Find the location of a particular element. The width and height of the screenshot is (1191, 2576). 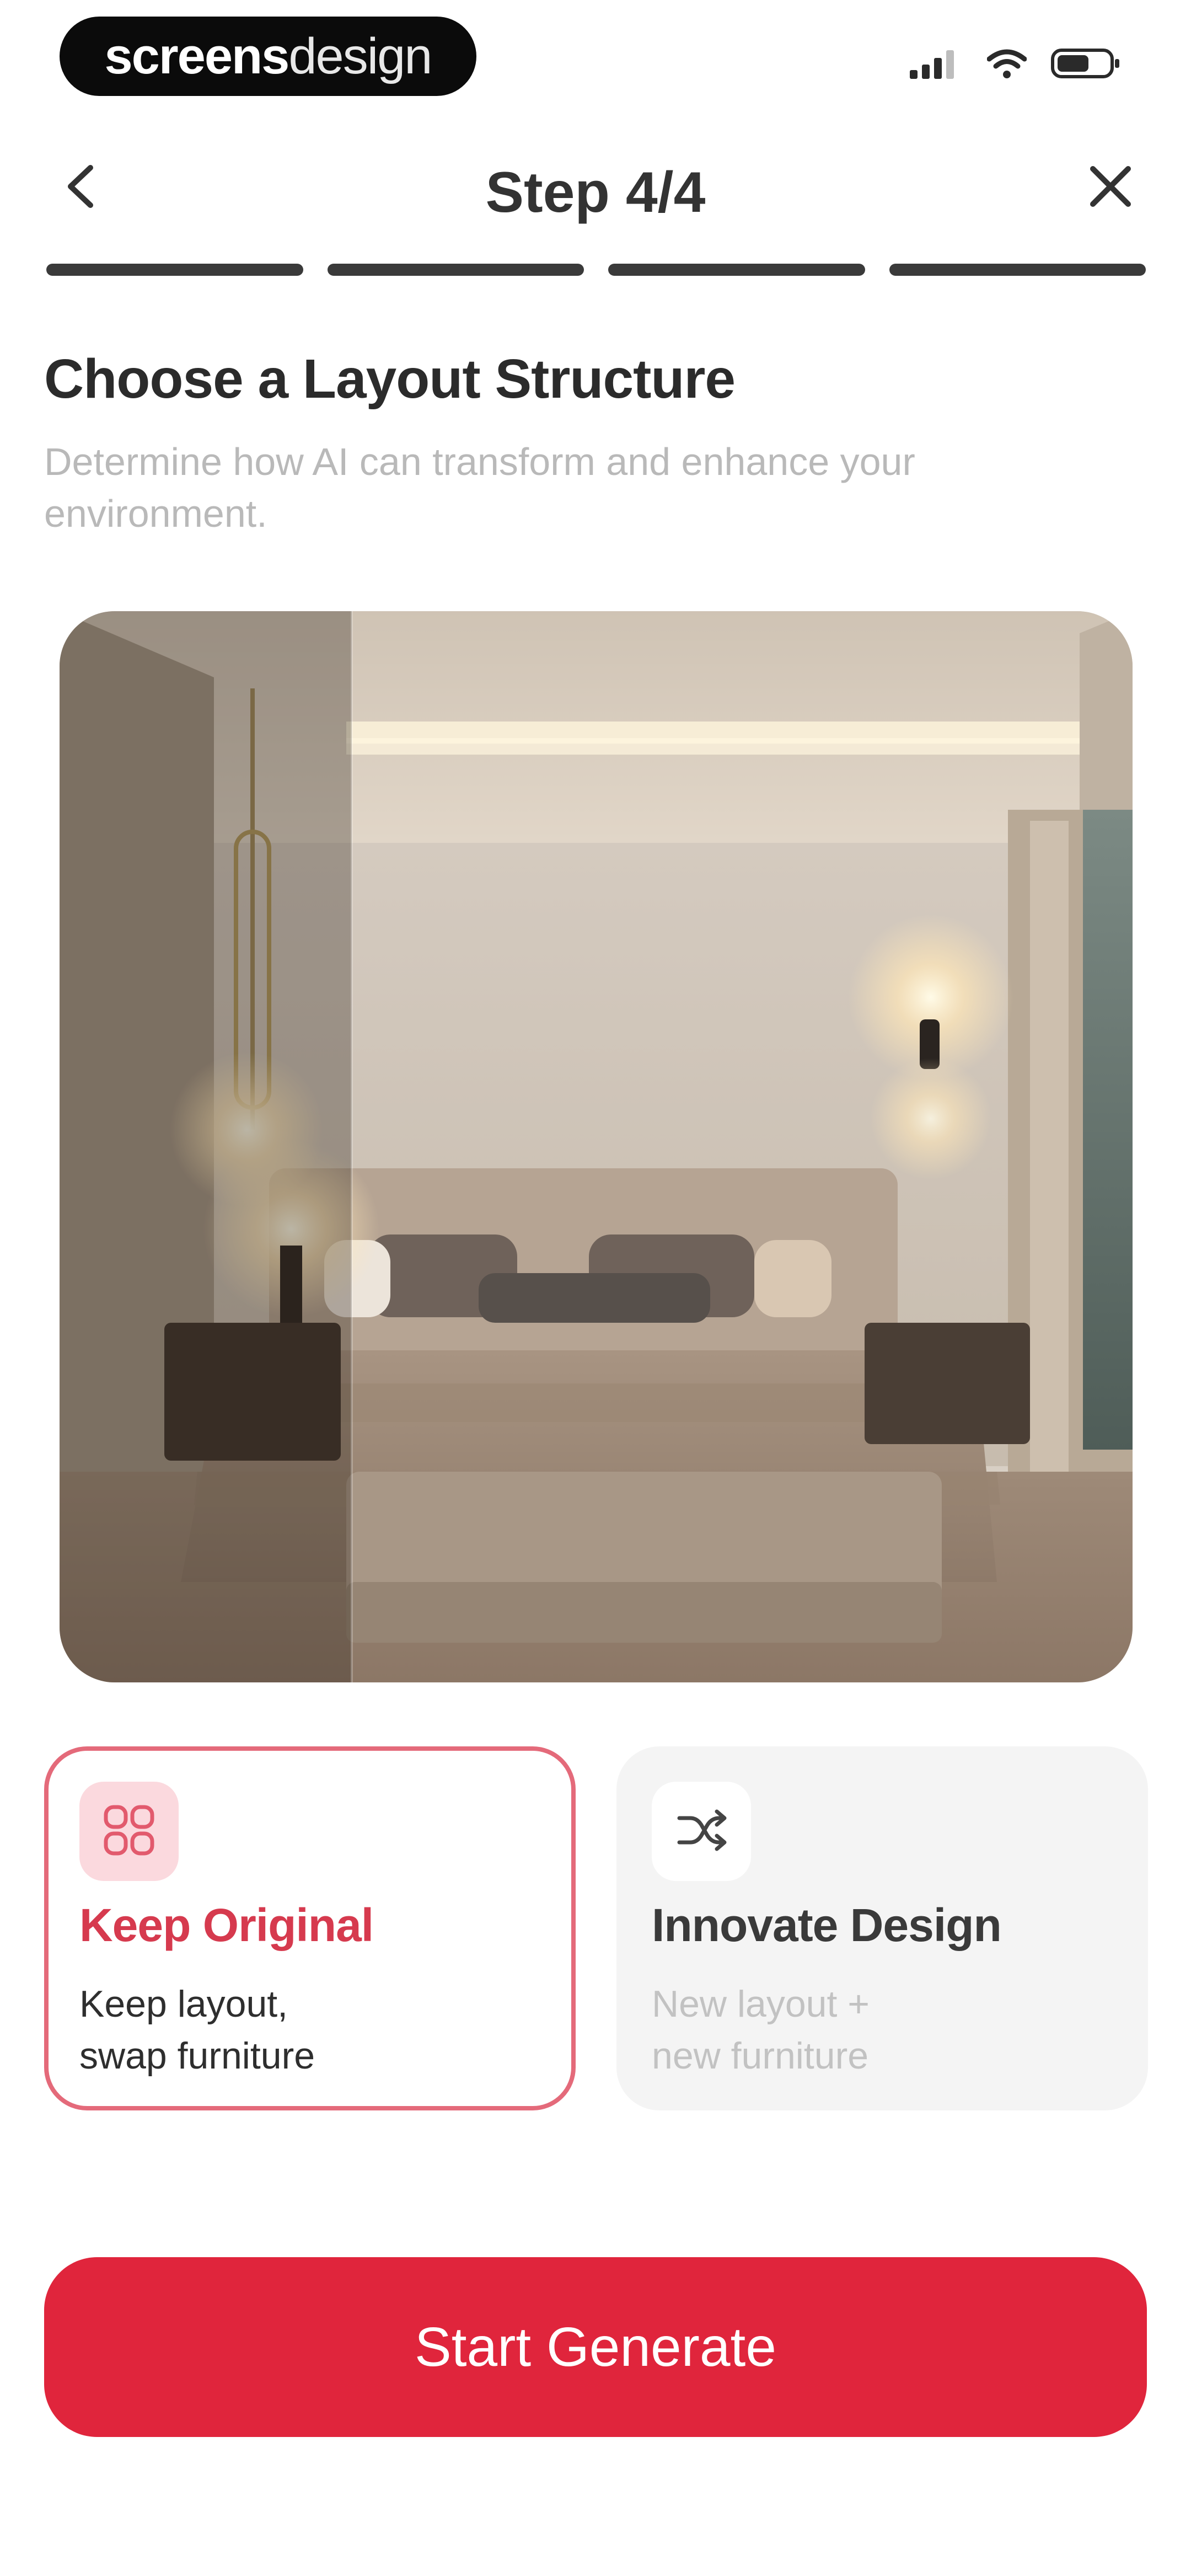

step-indicator: Step 4/4 is located at coordinates (595, 193).